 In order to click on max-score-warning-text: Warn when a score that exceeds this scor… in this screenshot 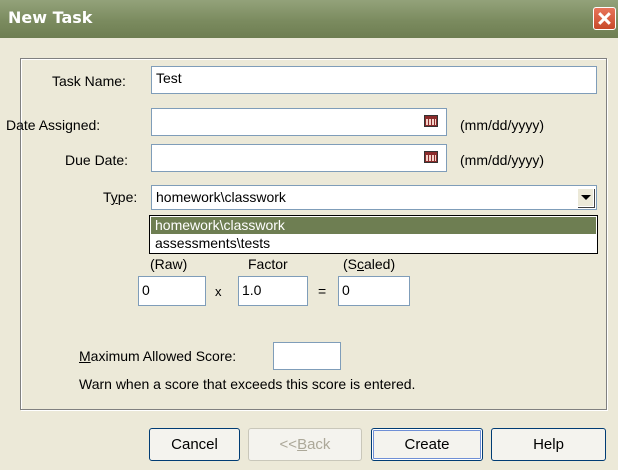, I will do `click(247, 384)`.